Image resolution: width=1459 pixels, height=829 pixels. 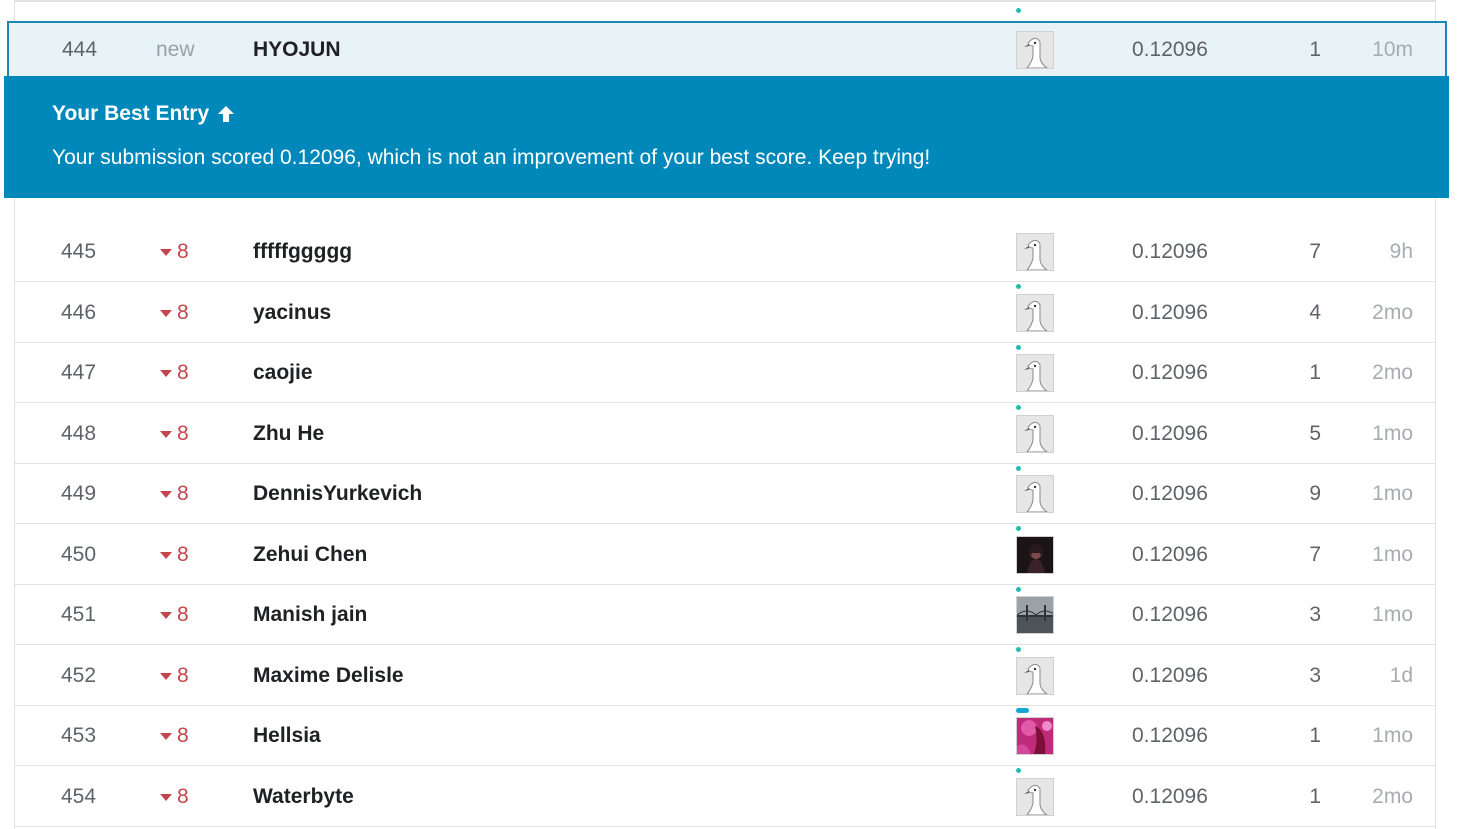 What do you see at coordinates (79, 614) in the screenshot?
I see `rank-cell: 451` at bounding box center [79, 614].